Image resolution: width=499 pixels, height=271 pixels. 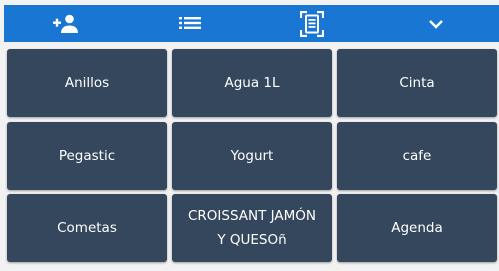 I want to click on product-label: cafe, so click(x=417, y=155).